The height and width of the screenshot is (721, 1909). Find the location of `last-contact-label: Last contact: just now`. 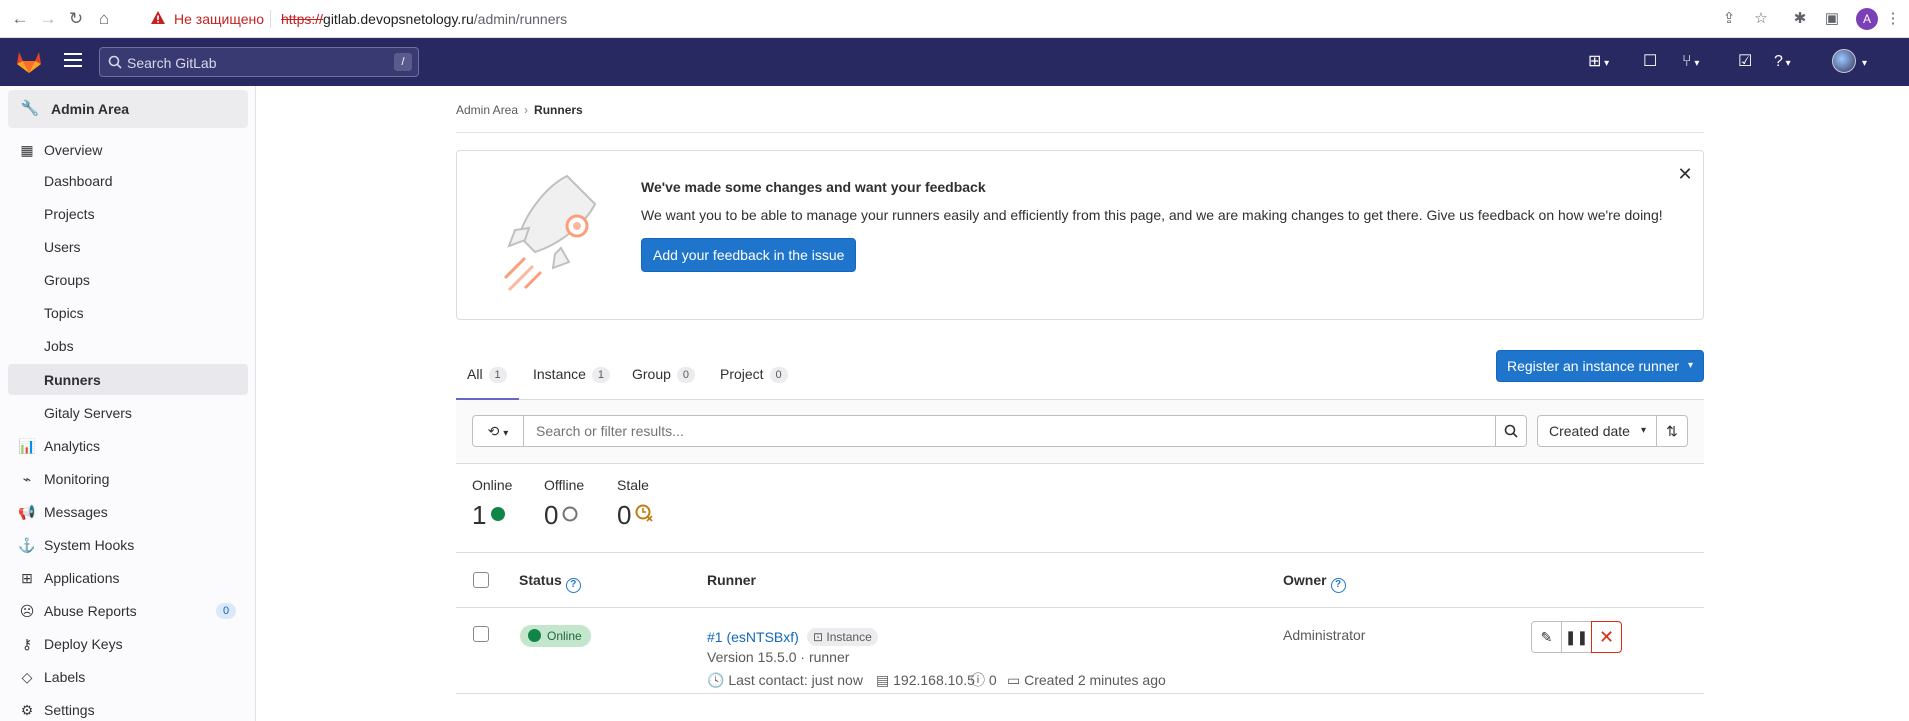

last-contact-label: Last contact: just now is located at coordinates (795, 680).